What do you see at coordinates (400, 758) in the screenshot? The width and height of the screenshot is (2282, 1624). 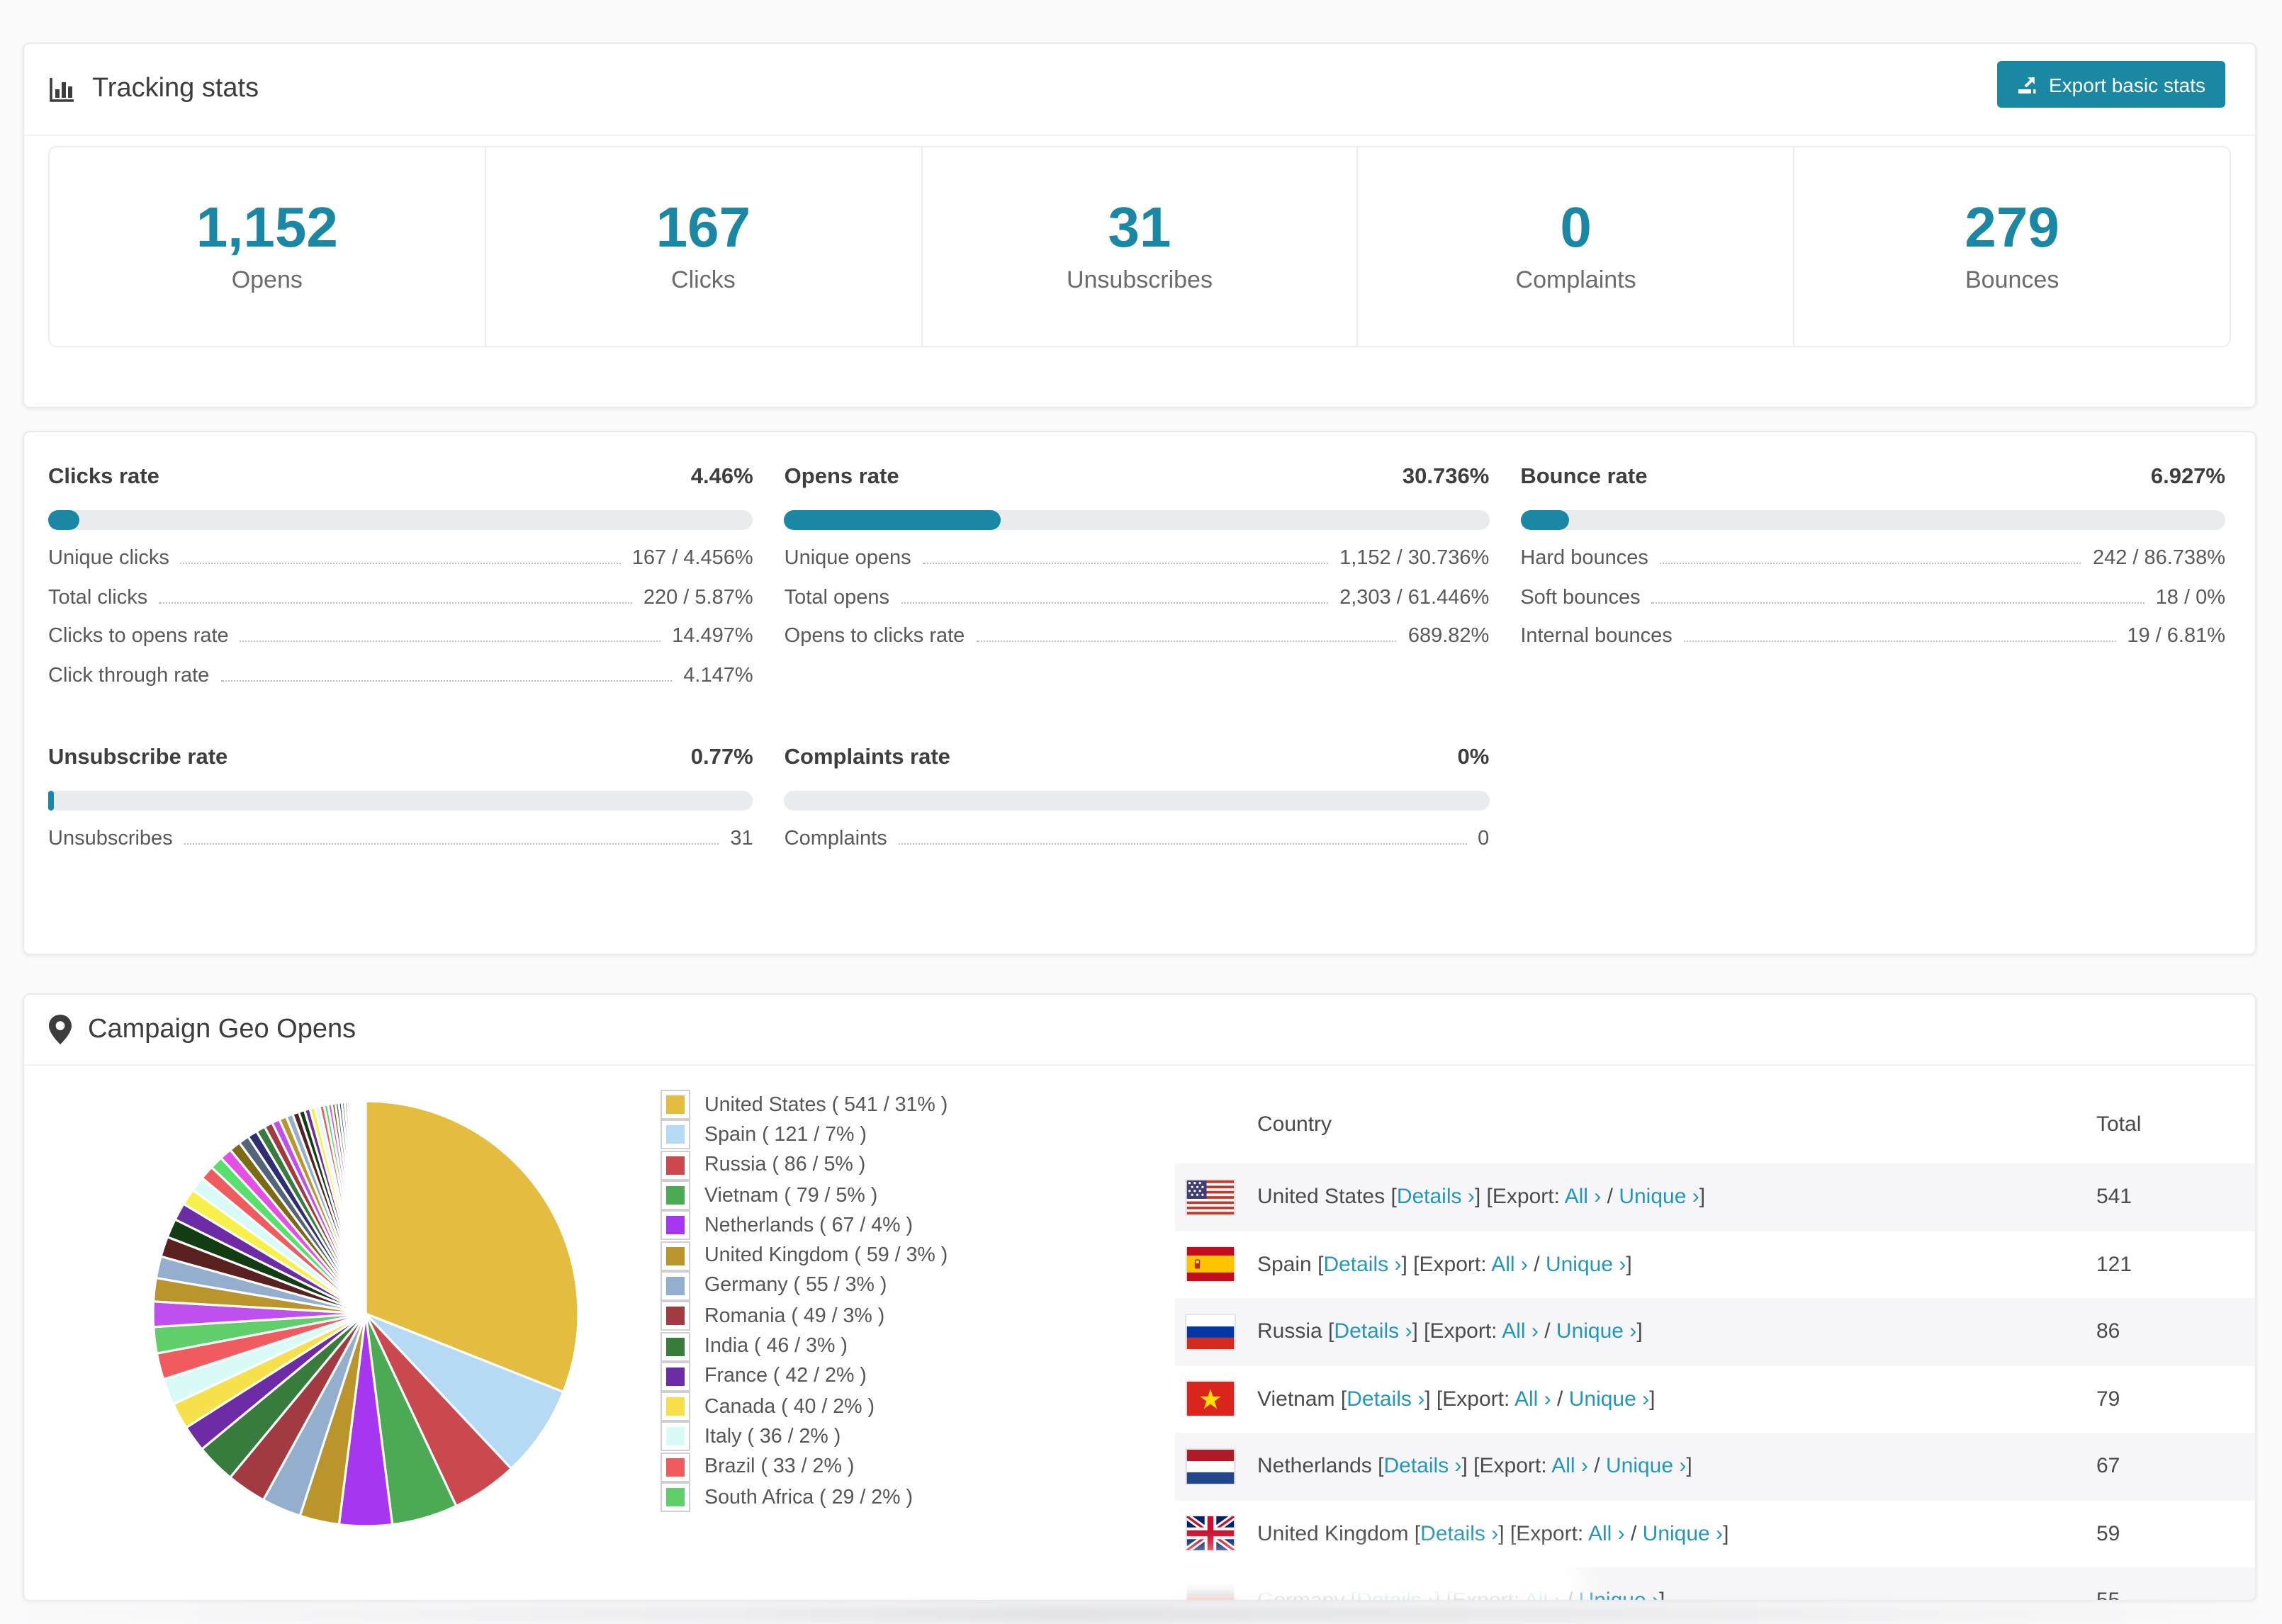 I see `rate-title-row: Unsubscribe rate 0.77%` at bounding box center [400, 758].